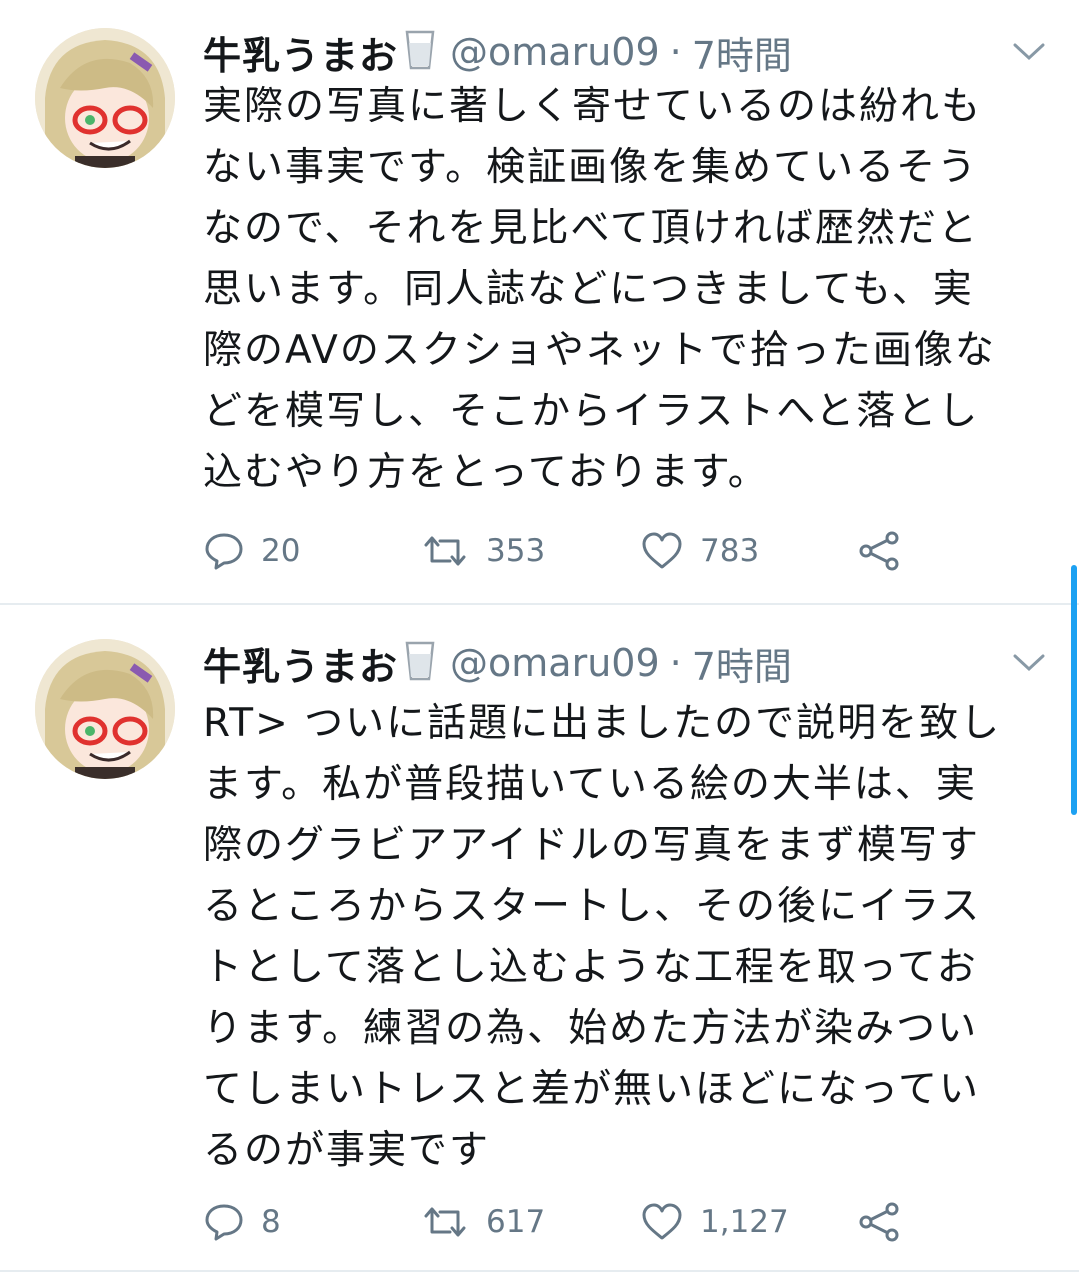 This screenshot has width=1079, height=1274. What do you see at coordinates (563, 1222) in the screenshot?
I see `tweet-actions: 8 617 1,127` at bounding box center [563, 1222].